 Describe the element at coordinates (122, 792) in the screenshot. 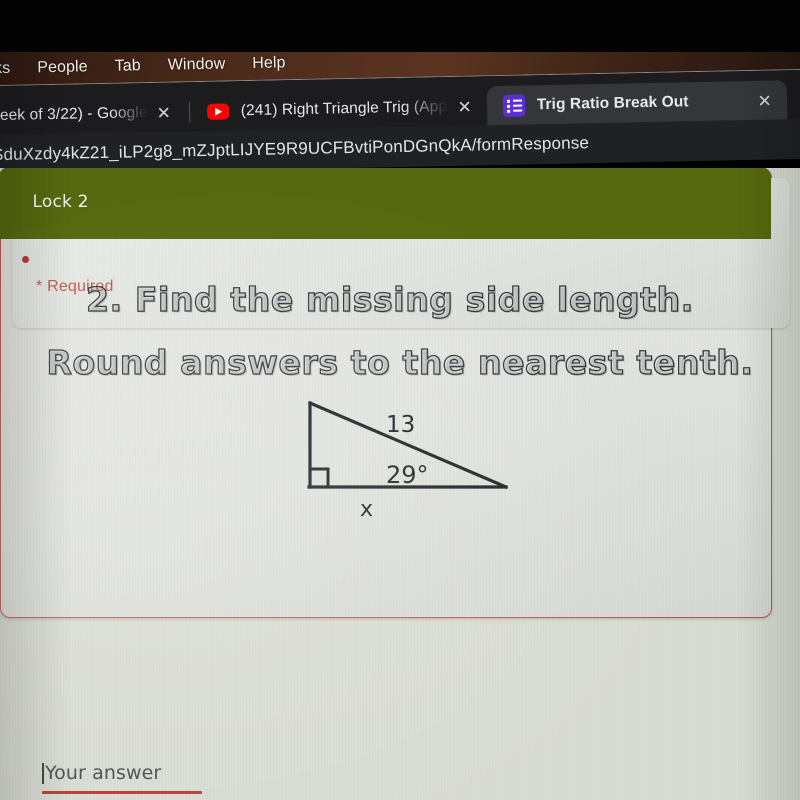

I see `answer-underline` at that location.